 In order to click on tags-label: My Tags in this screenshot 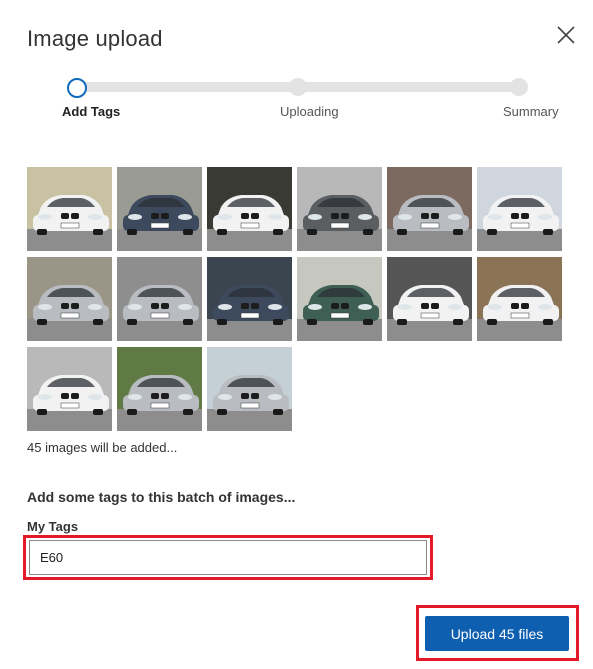, I will do `click(53, 526)`.